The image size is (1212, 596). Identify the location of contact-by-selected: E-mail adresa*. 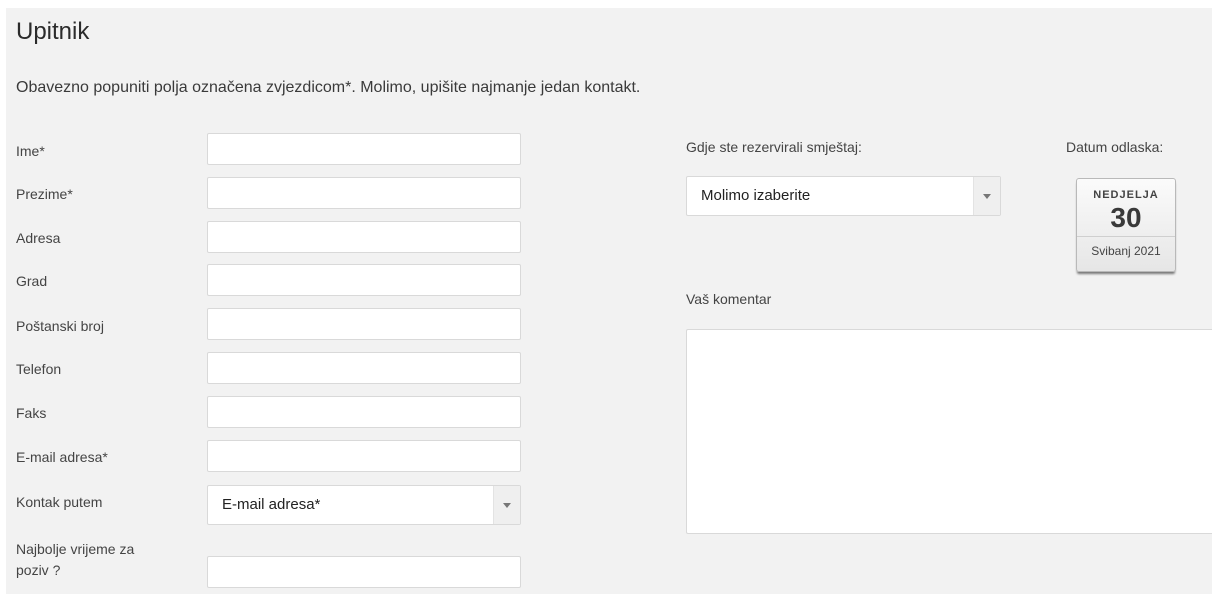
(271, 504).